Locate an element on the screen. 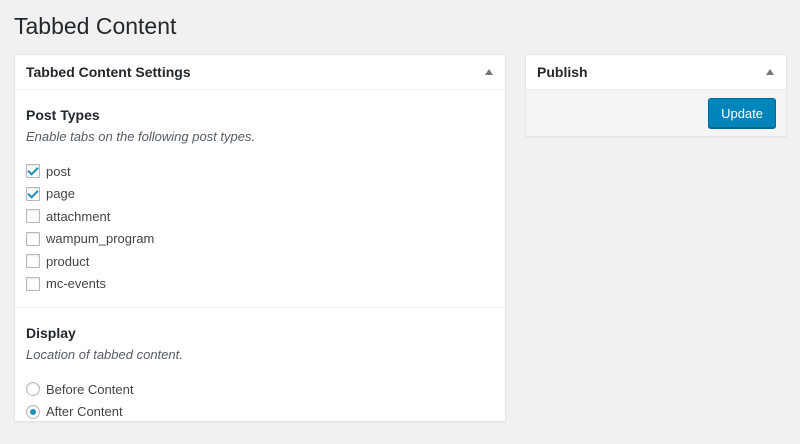  post-types-description: Enable tabs on the following post types. is located at coordinates (141, 136).